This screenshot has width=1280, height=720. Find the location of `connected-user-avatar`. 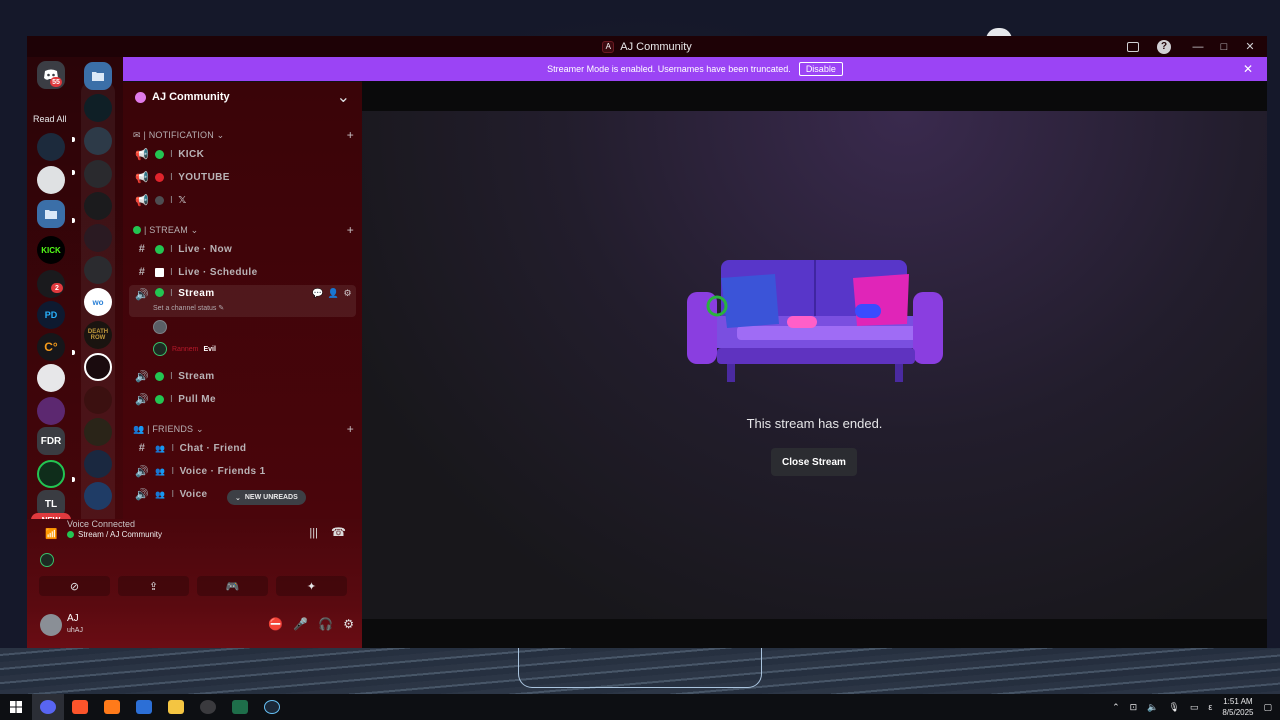

connected-user-avatar is located at coordinates (47, 560).